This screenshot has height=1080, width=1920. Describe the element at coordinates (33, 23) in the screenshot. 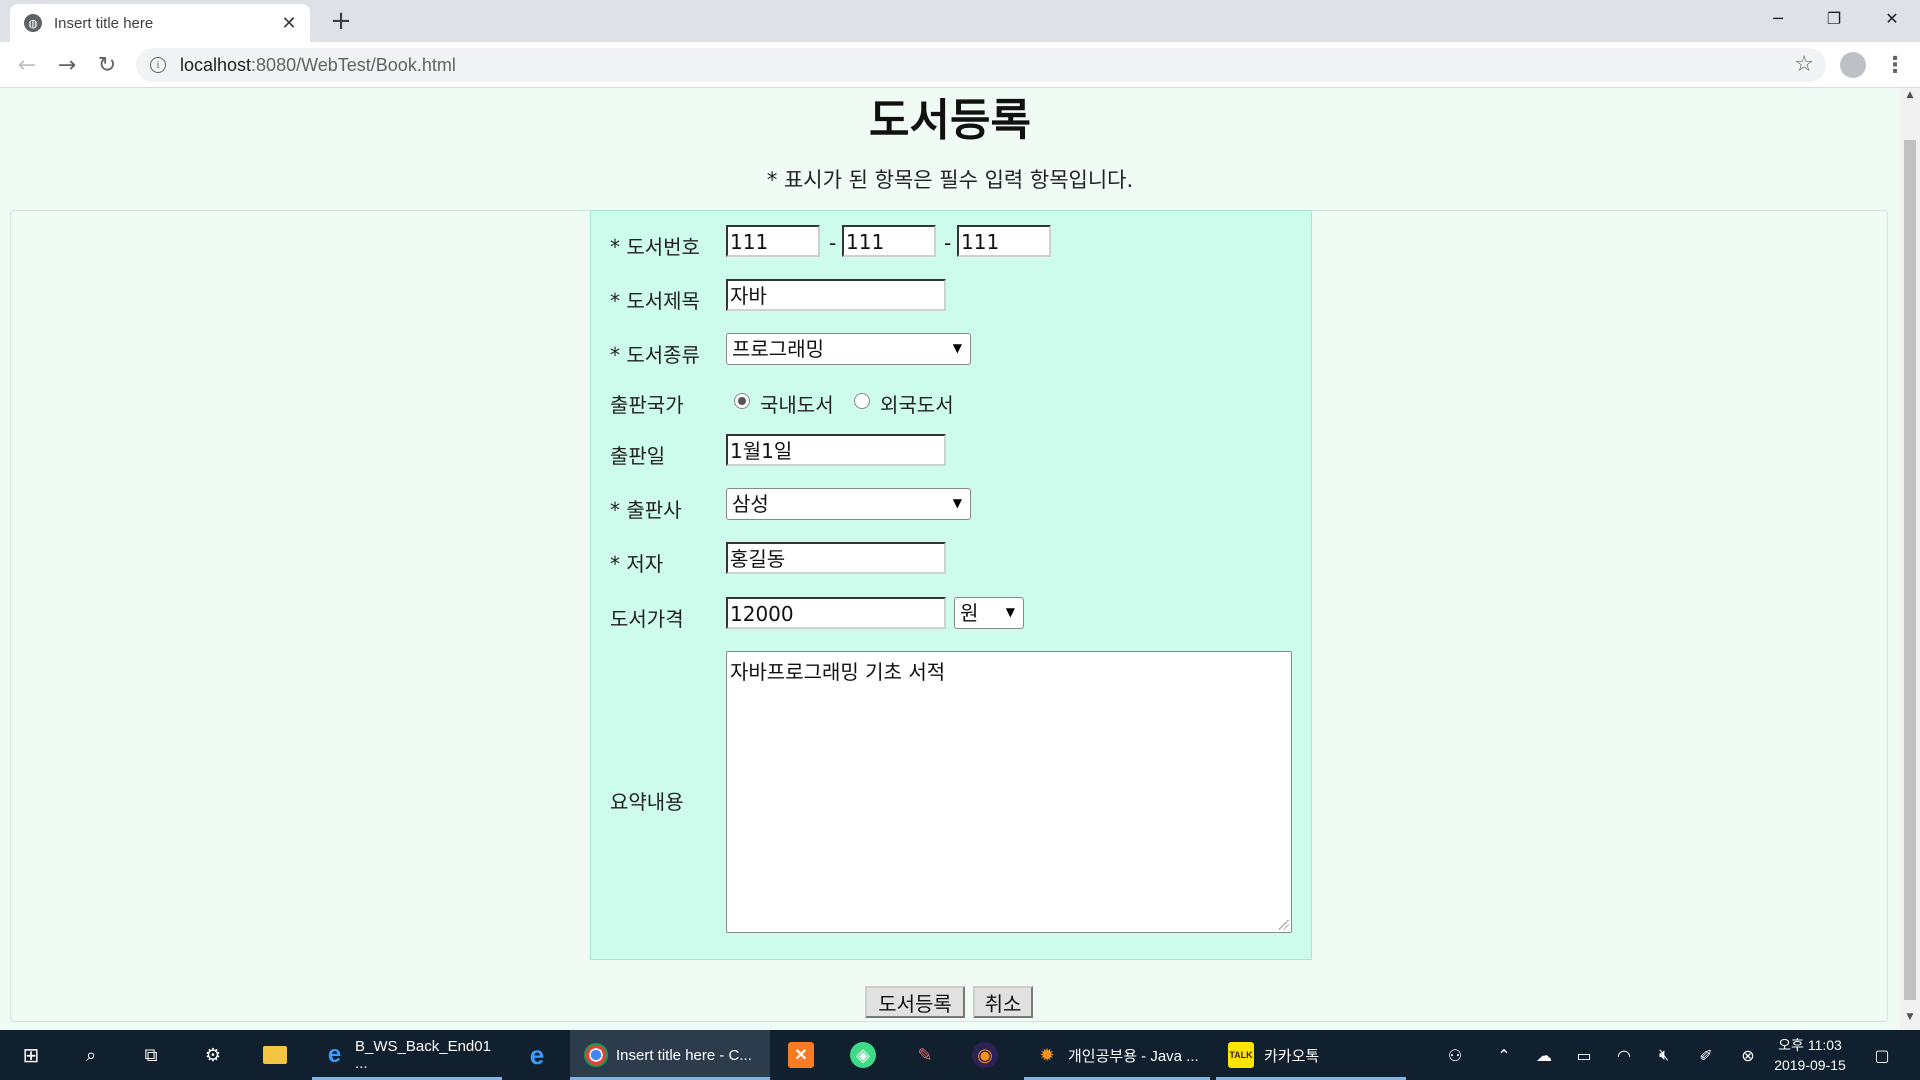

I see `globe-icon: ◍` at that location.